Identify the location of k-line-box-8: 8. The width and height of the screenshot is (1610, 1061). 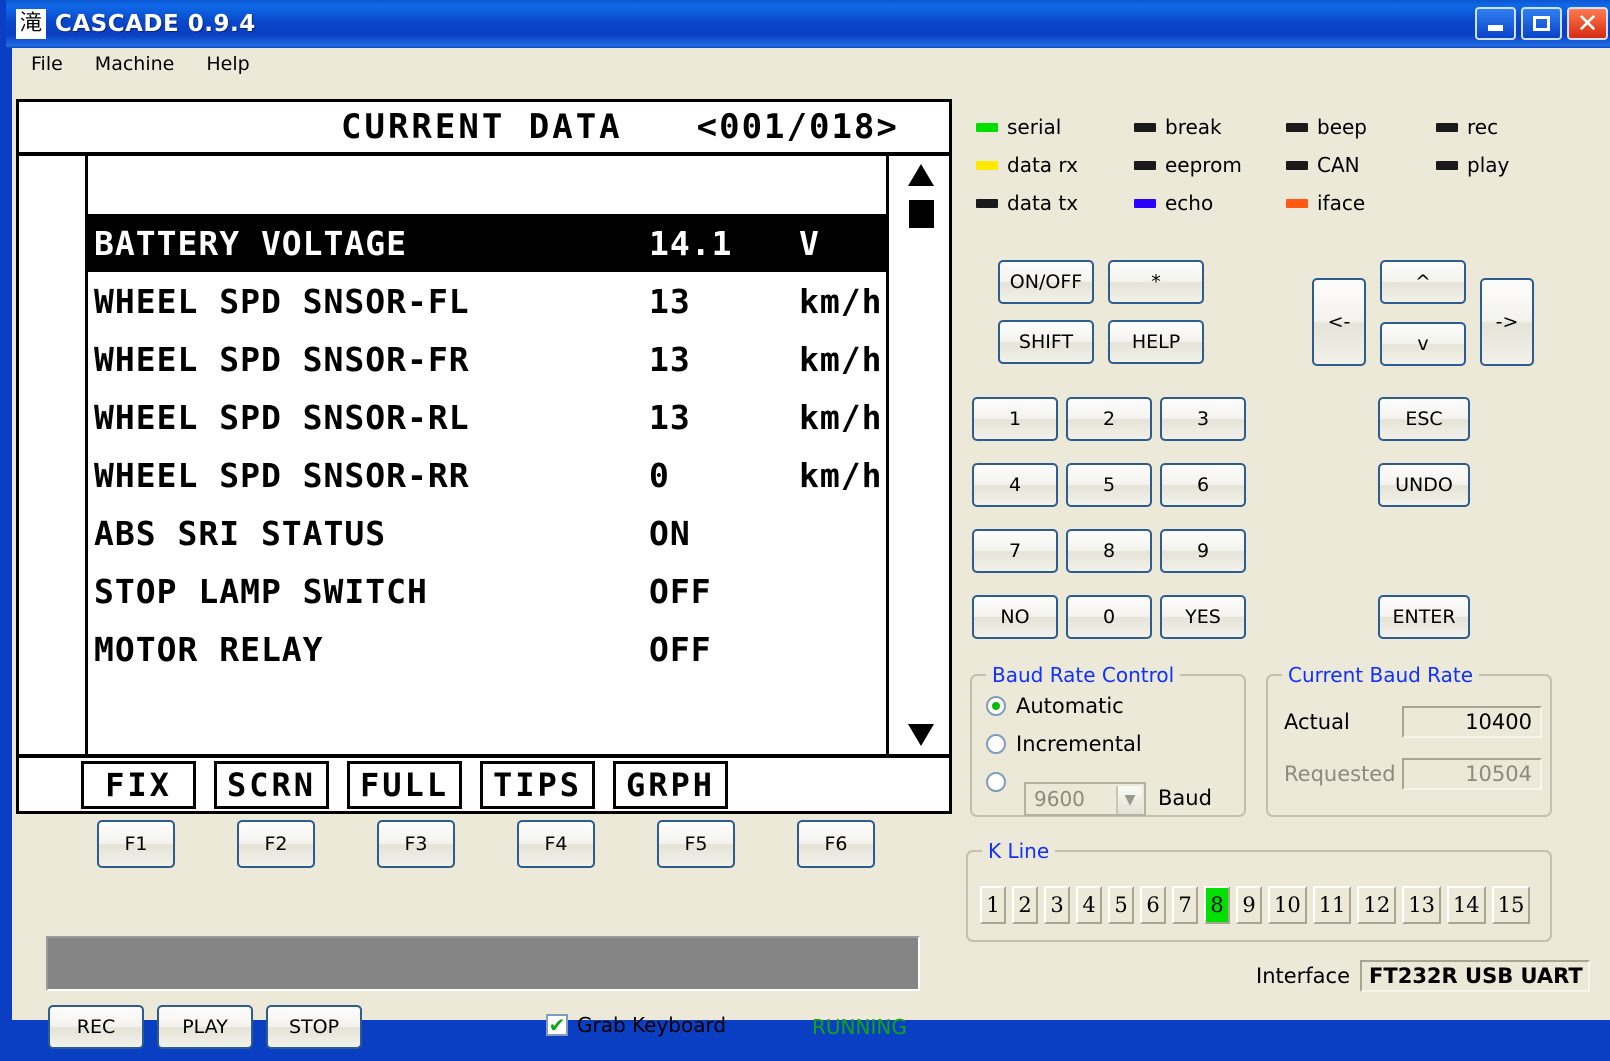
(1217, 905).